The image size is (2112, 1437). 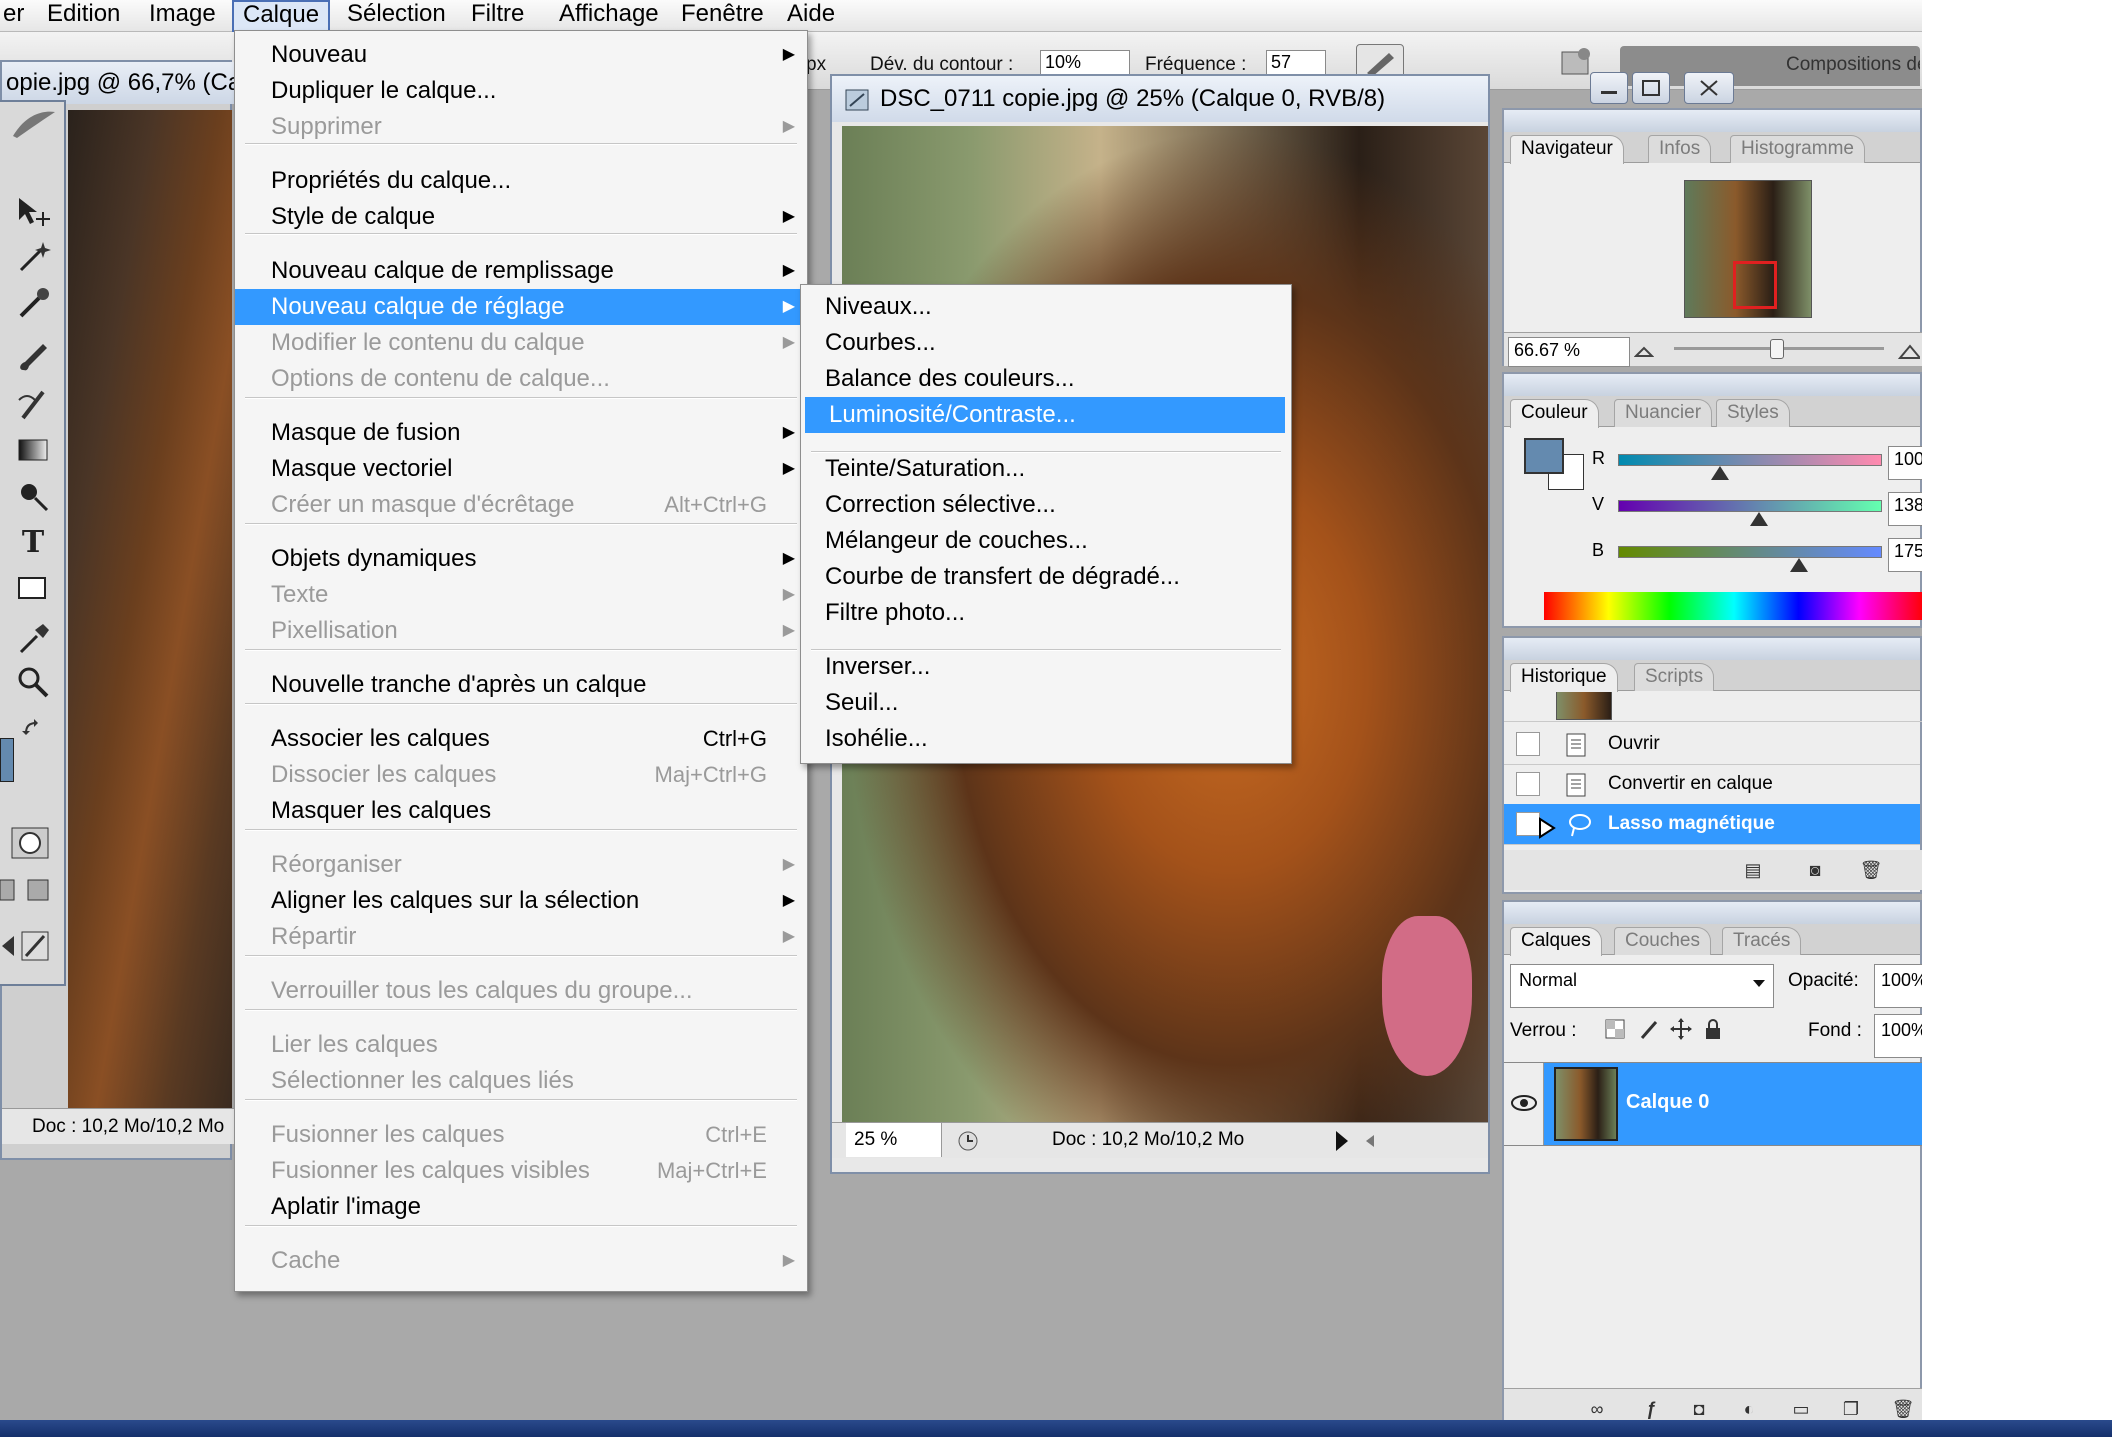 I want to click on calque-menu-item: Style de calque ▶, so click(x=521, y=217).